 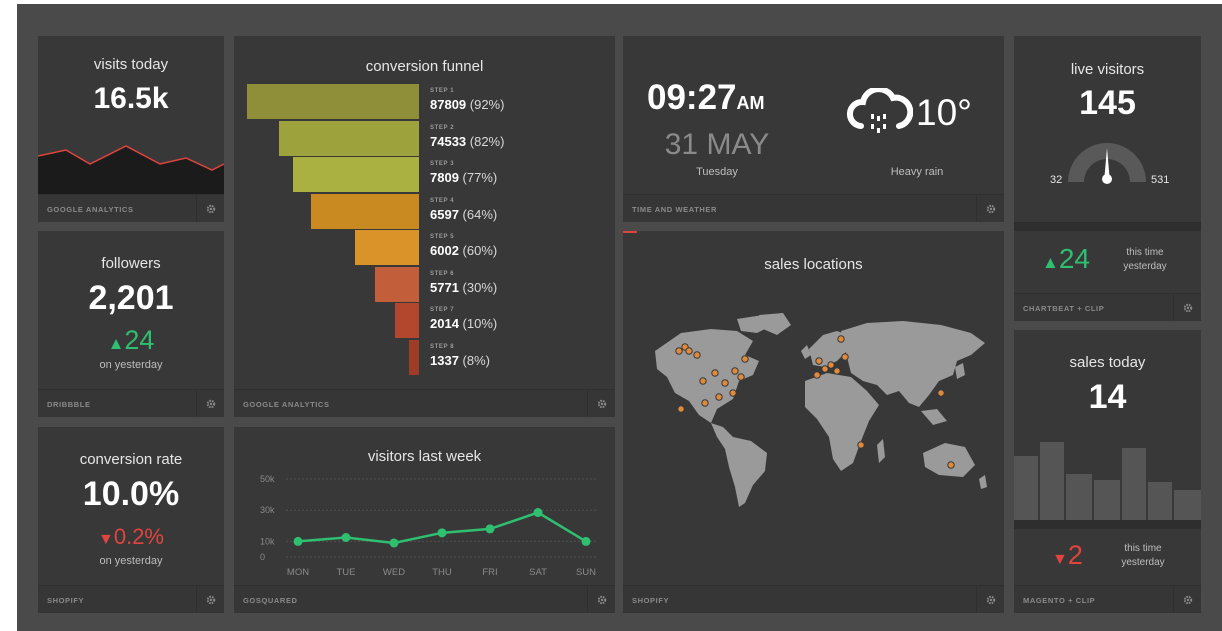 What do you see at coordinates (262, 557) in the screenshot?
I see `y-tick-label: 0` at bounding box center [262, 557].